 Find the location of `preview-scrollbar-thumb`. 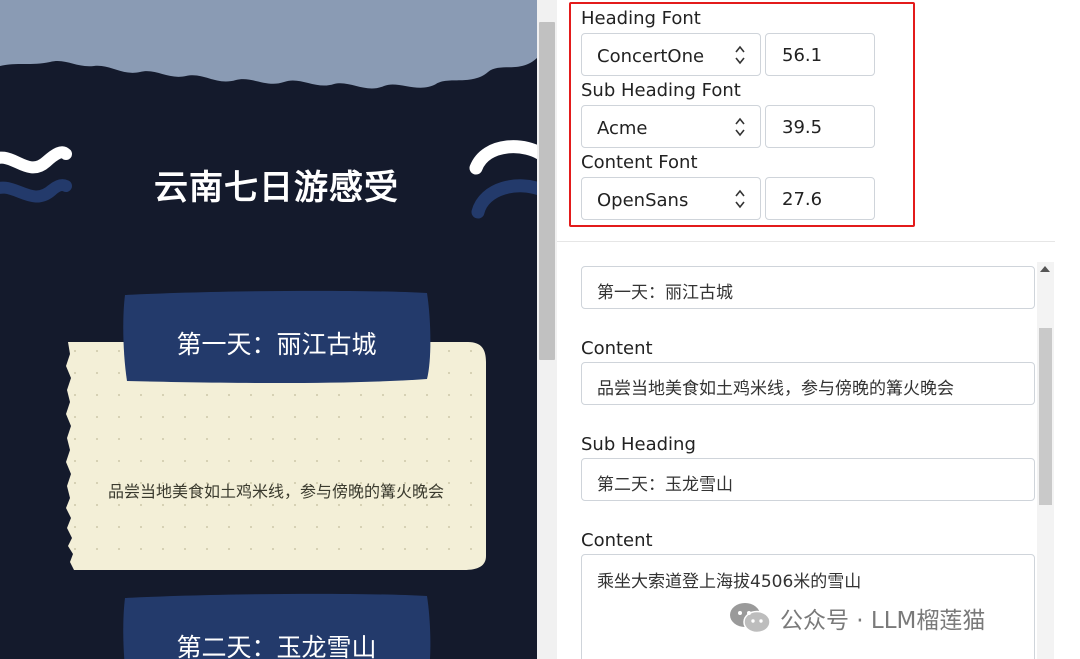

preview-scrollbar-thumb is located at coordinates (547, 191).